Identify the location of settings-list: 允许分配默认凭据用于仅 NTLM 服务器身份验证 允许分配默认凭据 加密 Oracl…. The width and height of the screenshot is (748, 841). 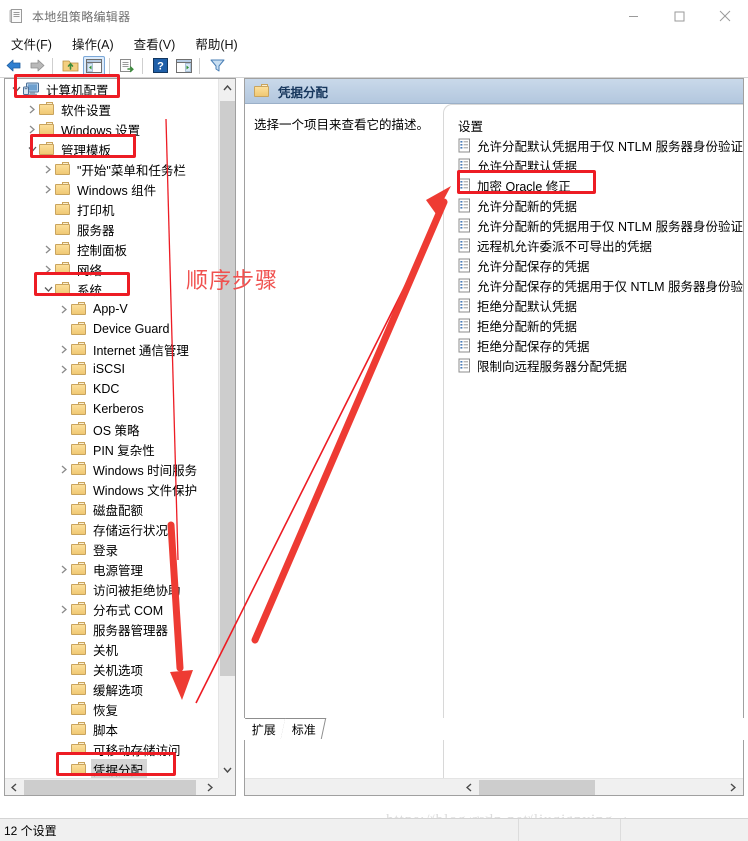
(593, 255).